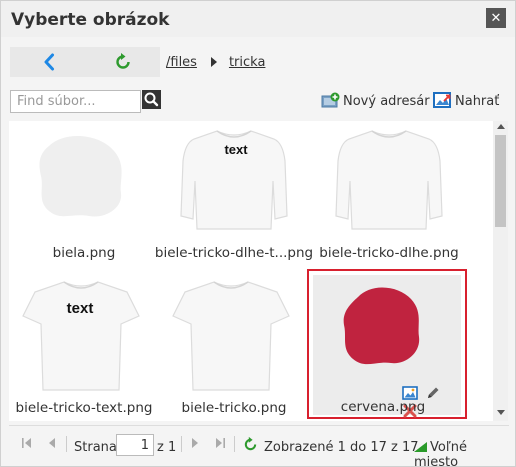  What do you see at coordinates (501, 126) in the screenshot?
I see `scroll-up-arrow-icon` at bounding box center [501, 126].